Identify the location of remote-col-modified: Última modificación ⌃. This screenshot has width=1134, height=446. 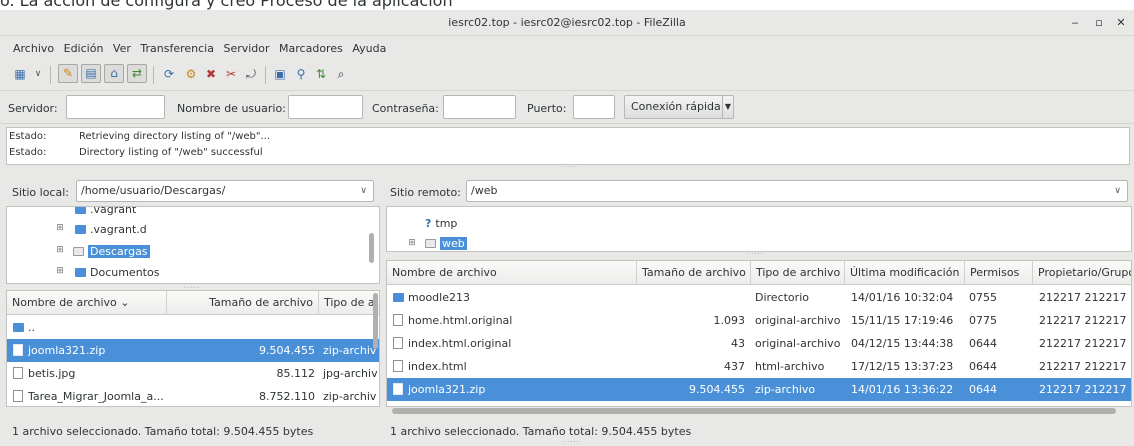
(905, 273).